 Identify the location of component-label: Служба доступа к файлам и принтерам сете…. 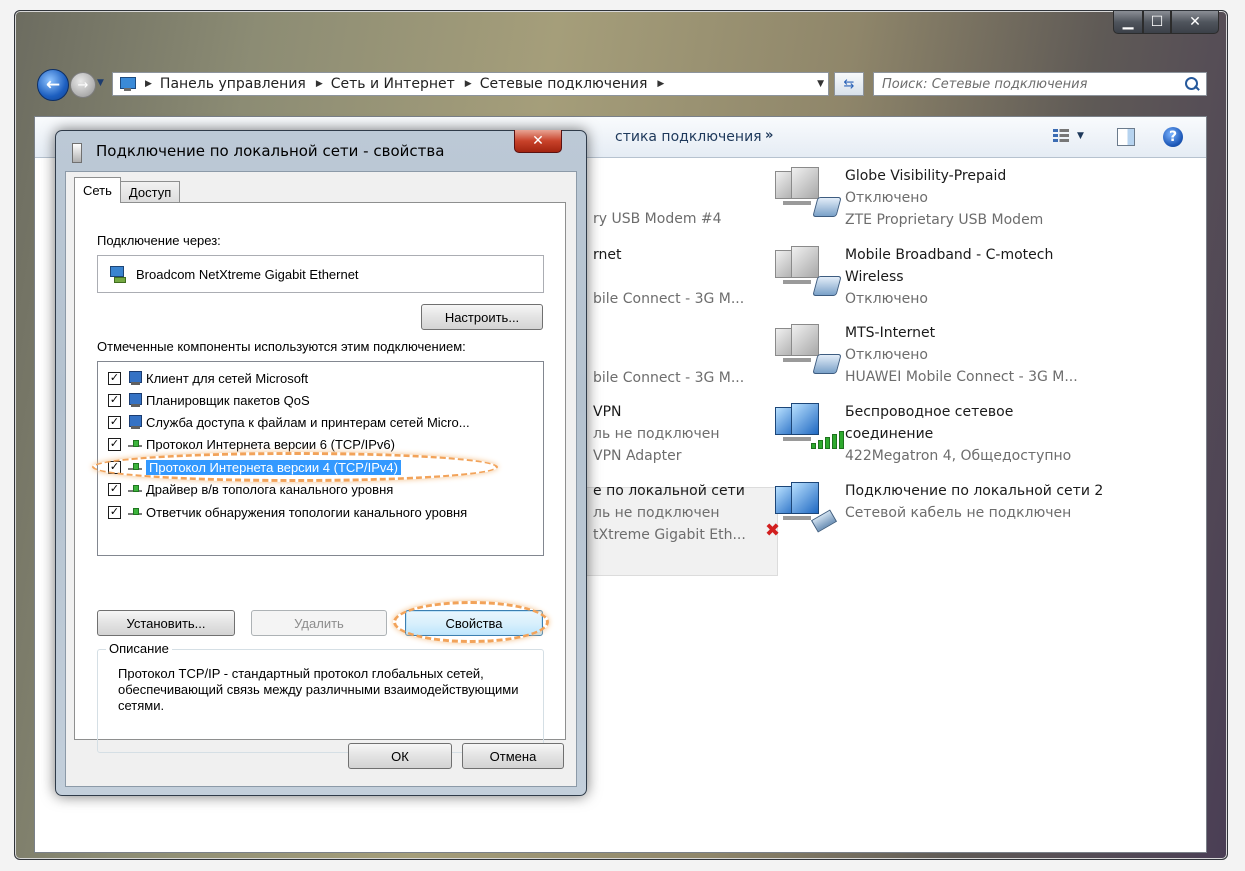
(308, 422).